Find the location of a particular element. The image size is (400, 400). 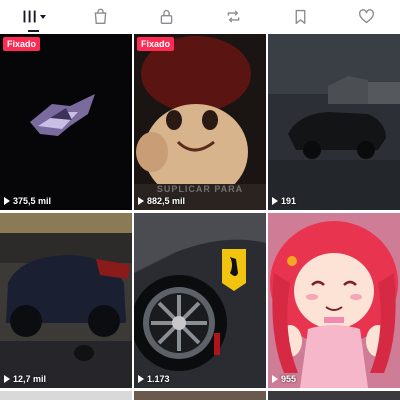

chevron-down-icon is located at coordinates (42, 16).